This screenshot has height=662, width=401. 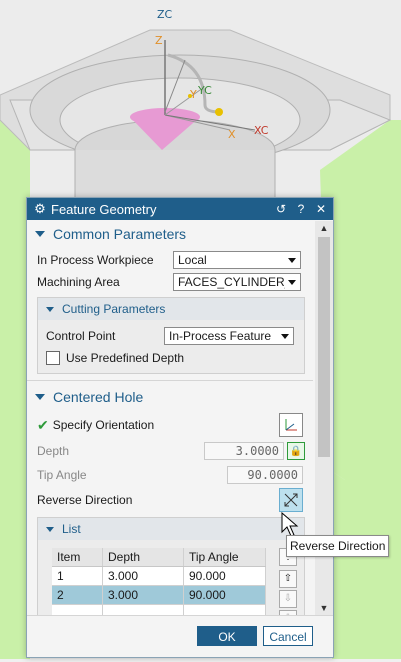 What do you see at coordinates (53, 451) in the screenshot?
I see `depth-label: Depth` at bounding box center [53, 451].